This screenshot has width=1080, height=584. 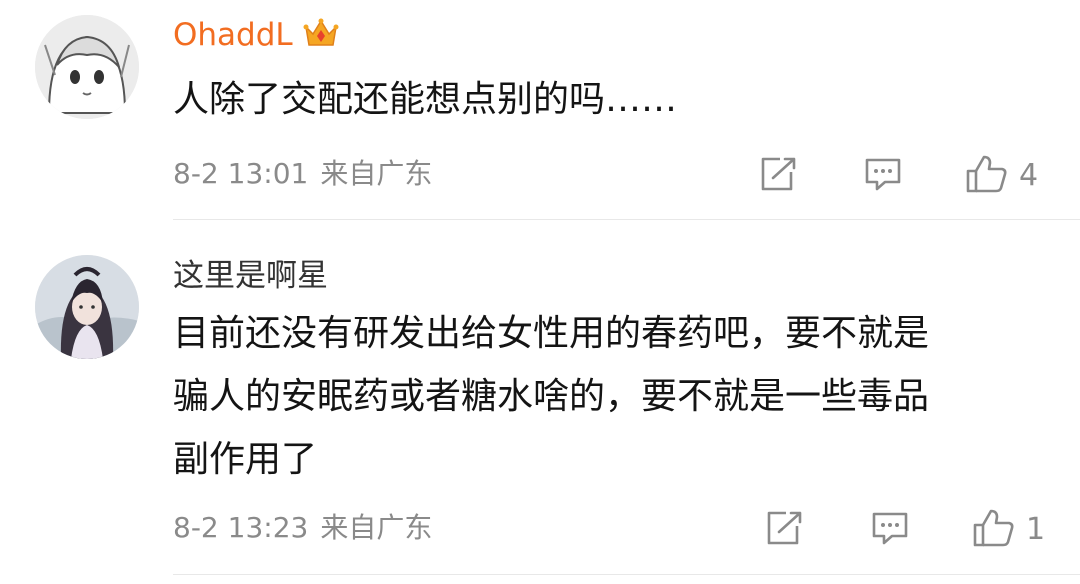 I want to click on crown-icon, so click(x=321, y=38).